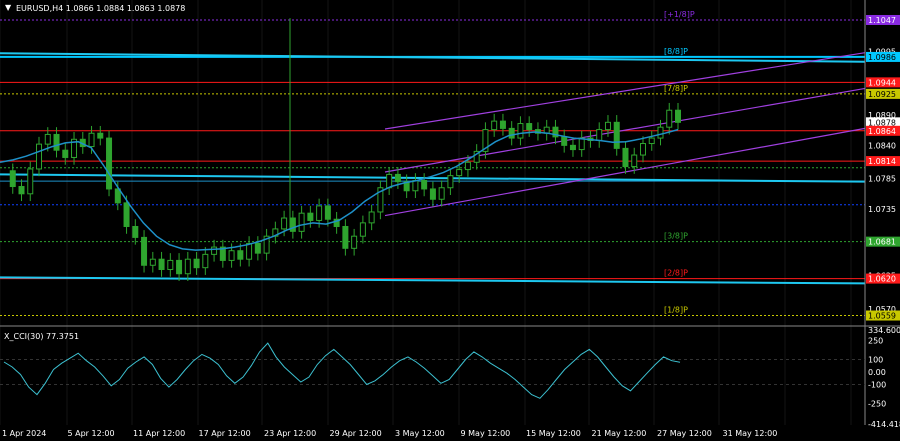  Describe the element at coordinates (882, 82) in the screenshot. I see `price-label-text: 1.0944` at that location.